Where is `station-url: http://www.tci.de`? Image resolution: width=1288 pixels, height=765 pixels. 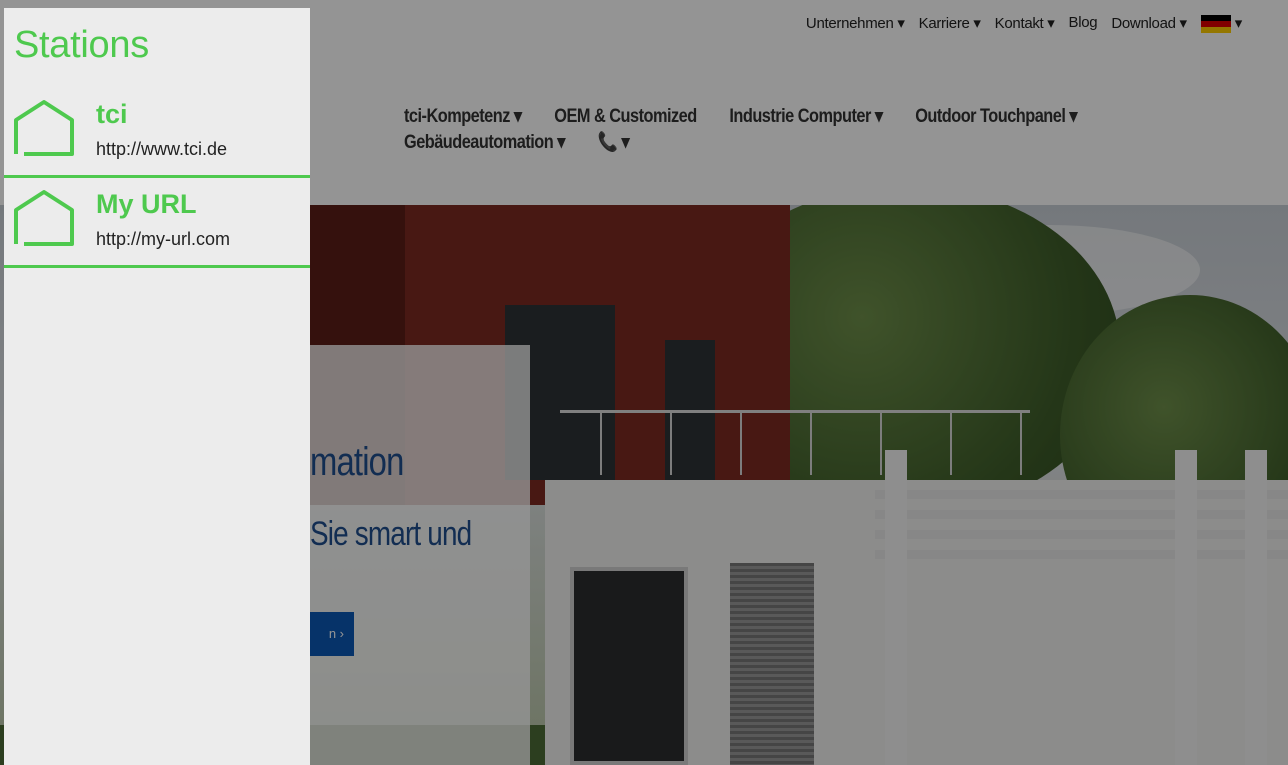
station-url: http://www.tci.de is located at coordinates (162, 149).